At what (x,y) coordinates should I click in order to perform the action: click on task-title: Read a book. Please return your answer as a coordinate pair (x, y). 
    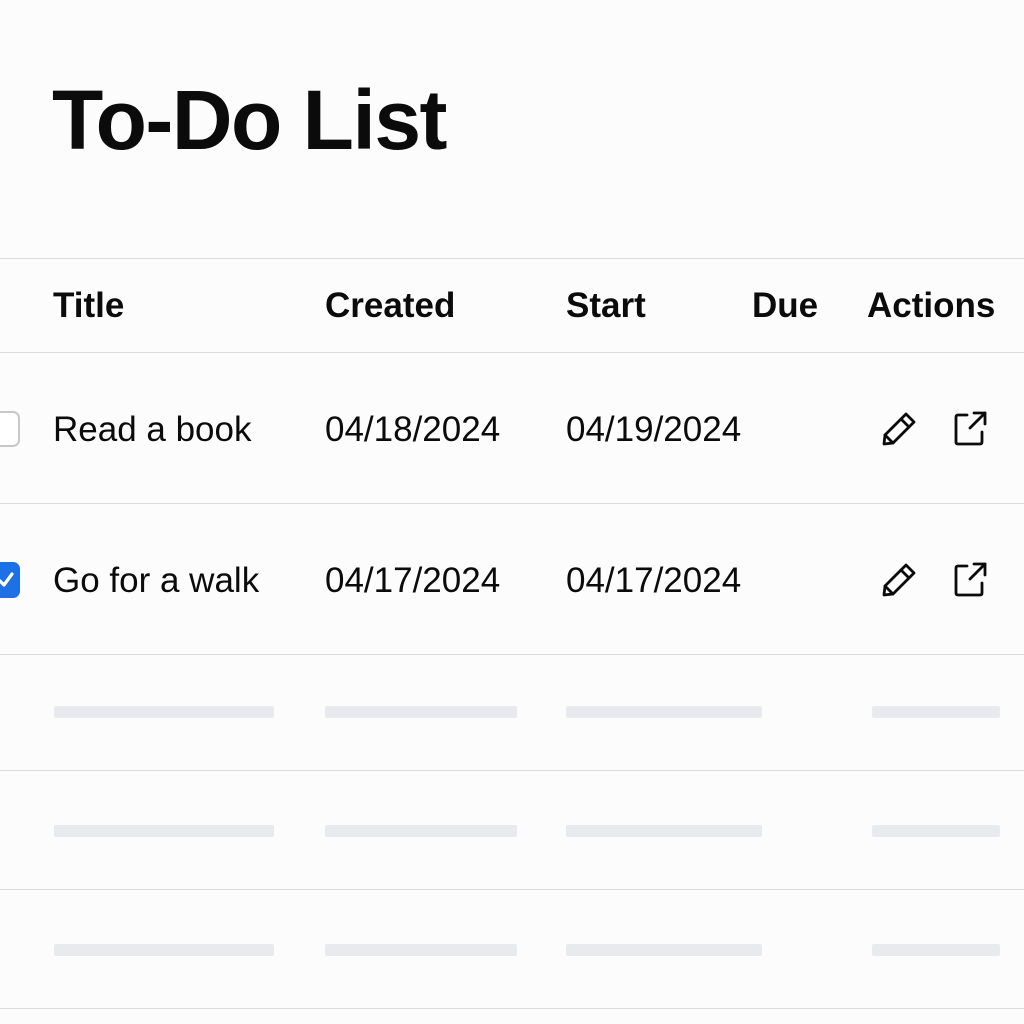
    Looking at the image, I should click on (152, 429).